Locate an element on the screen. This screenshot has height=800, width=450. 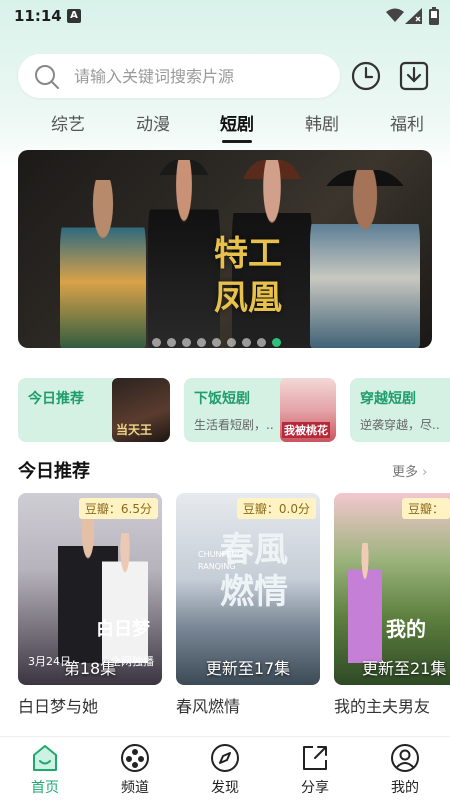
channel-icon is located at coordinates (135, 758).